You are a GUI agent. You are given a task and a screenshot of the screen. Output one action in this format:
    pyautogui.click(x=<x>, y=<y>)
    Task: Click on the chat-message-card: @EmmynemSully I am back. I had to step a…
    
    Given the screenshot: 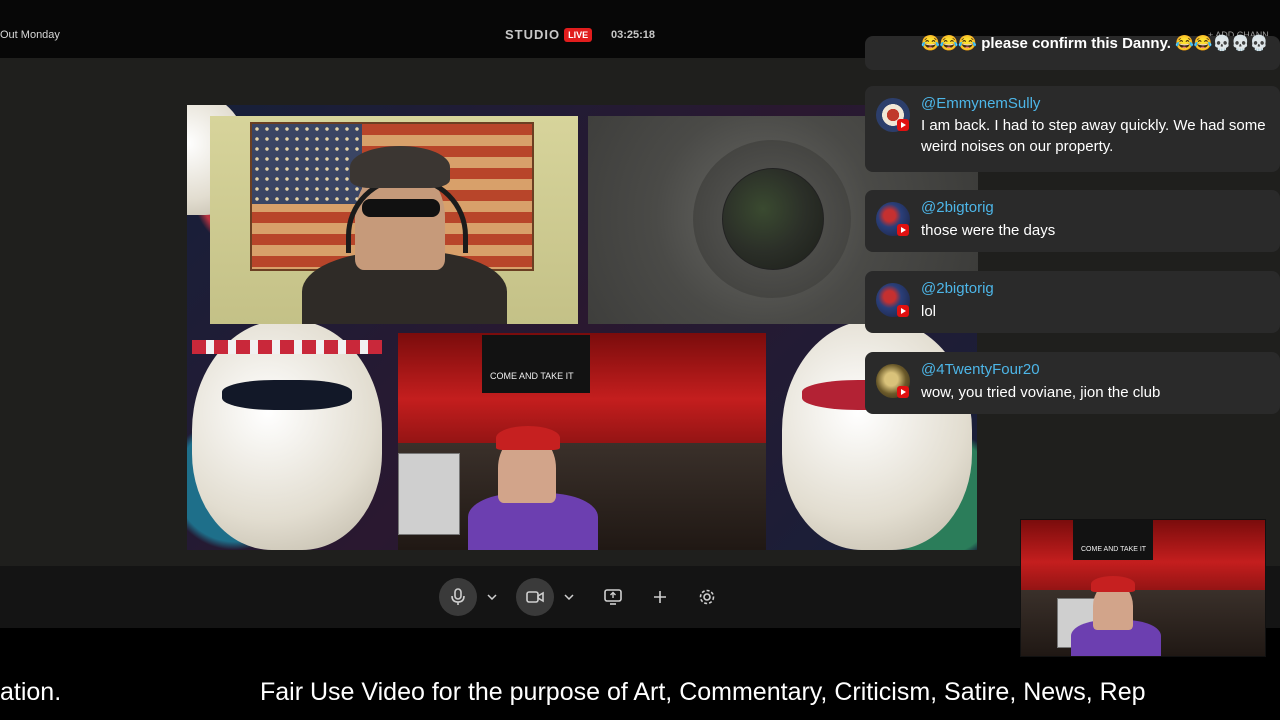 What is the action you would take?
    pyautogui.click(x=1072, y=129)
    